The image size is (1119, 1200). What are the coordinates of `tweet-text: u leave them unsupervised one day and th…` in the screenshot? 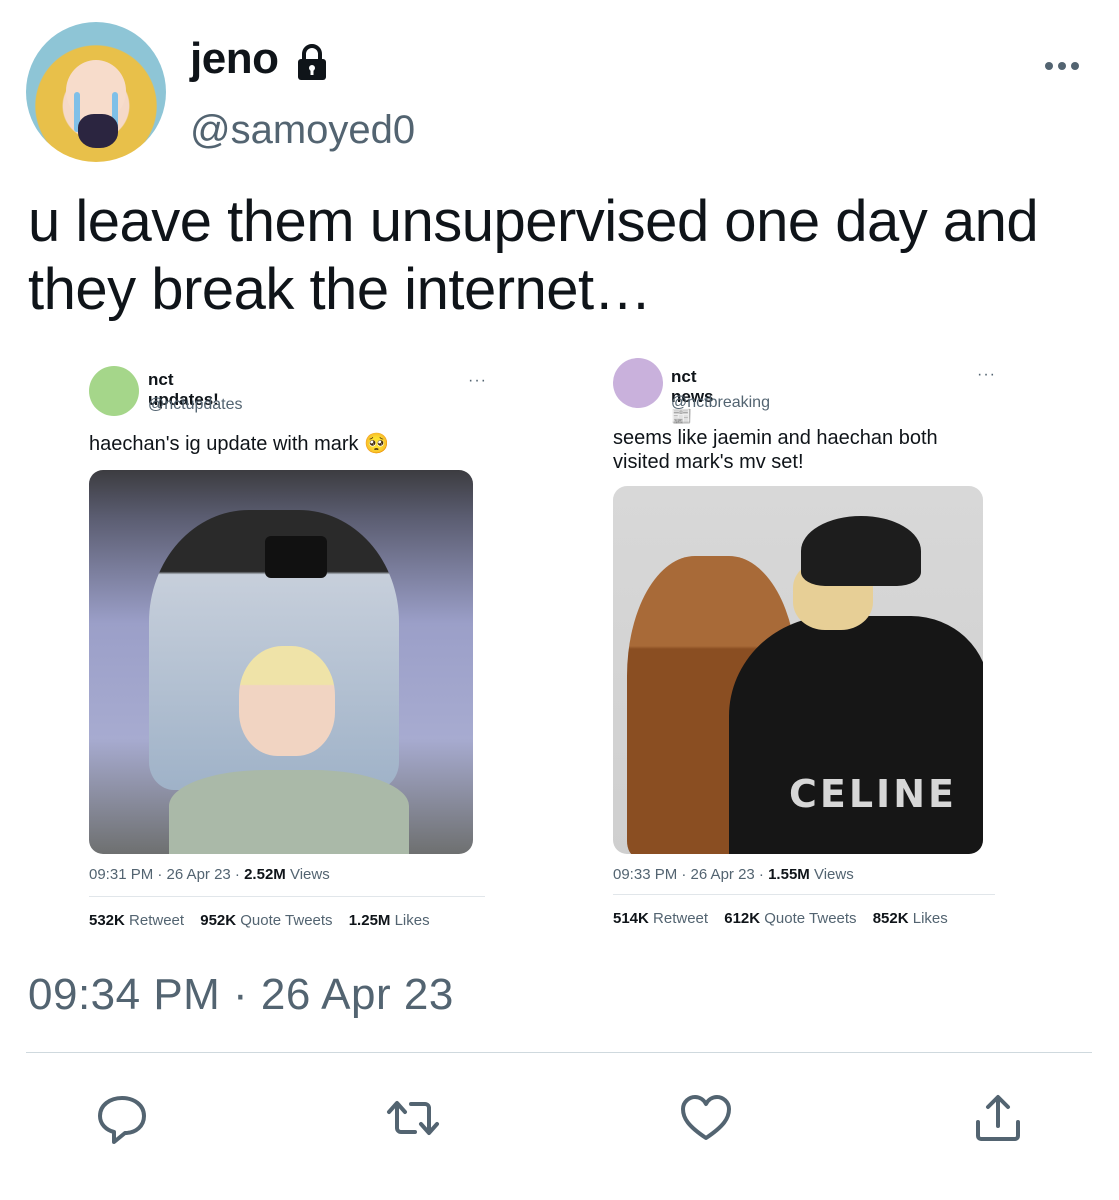 It's located at (533, 255).